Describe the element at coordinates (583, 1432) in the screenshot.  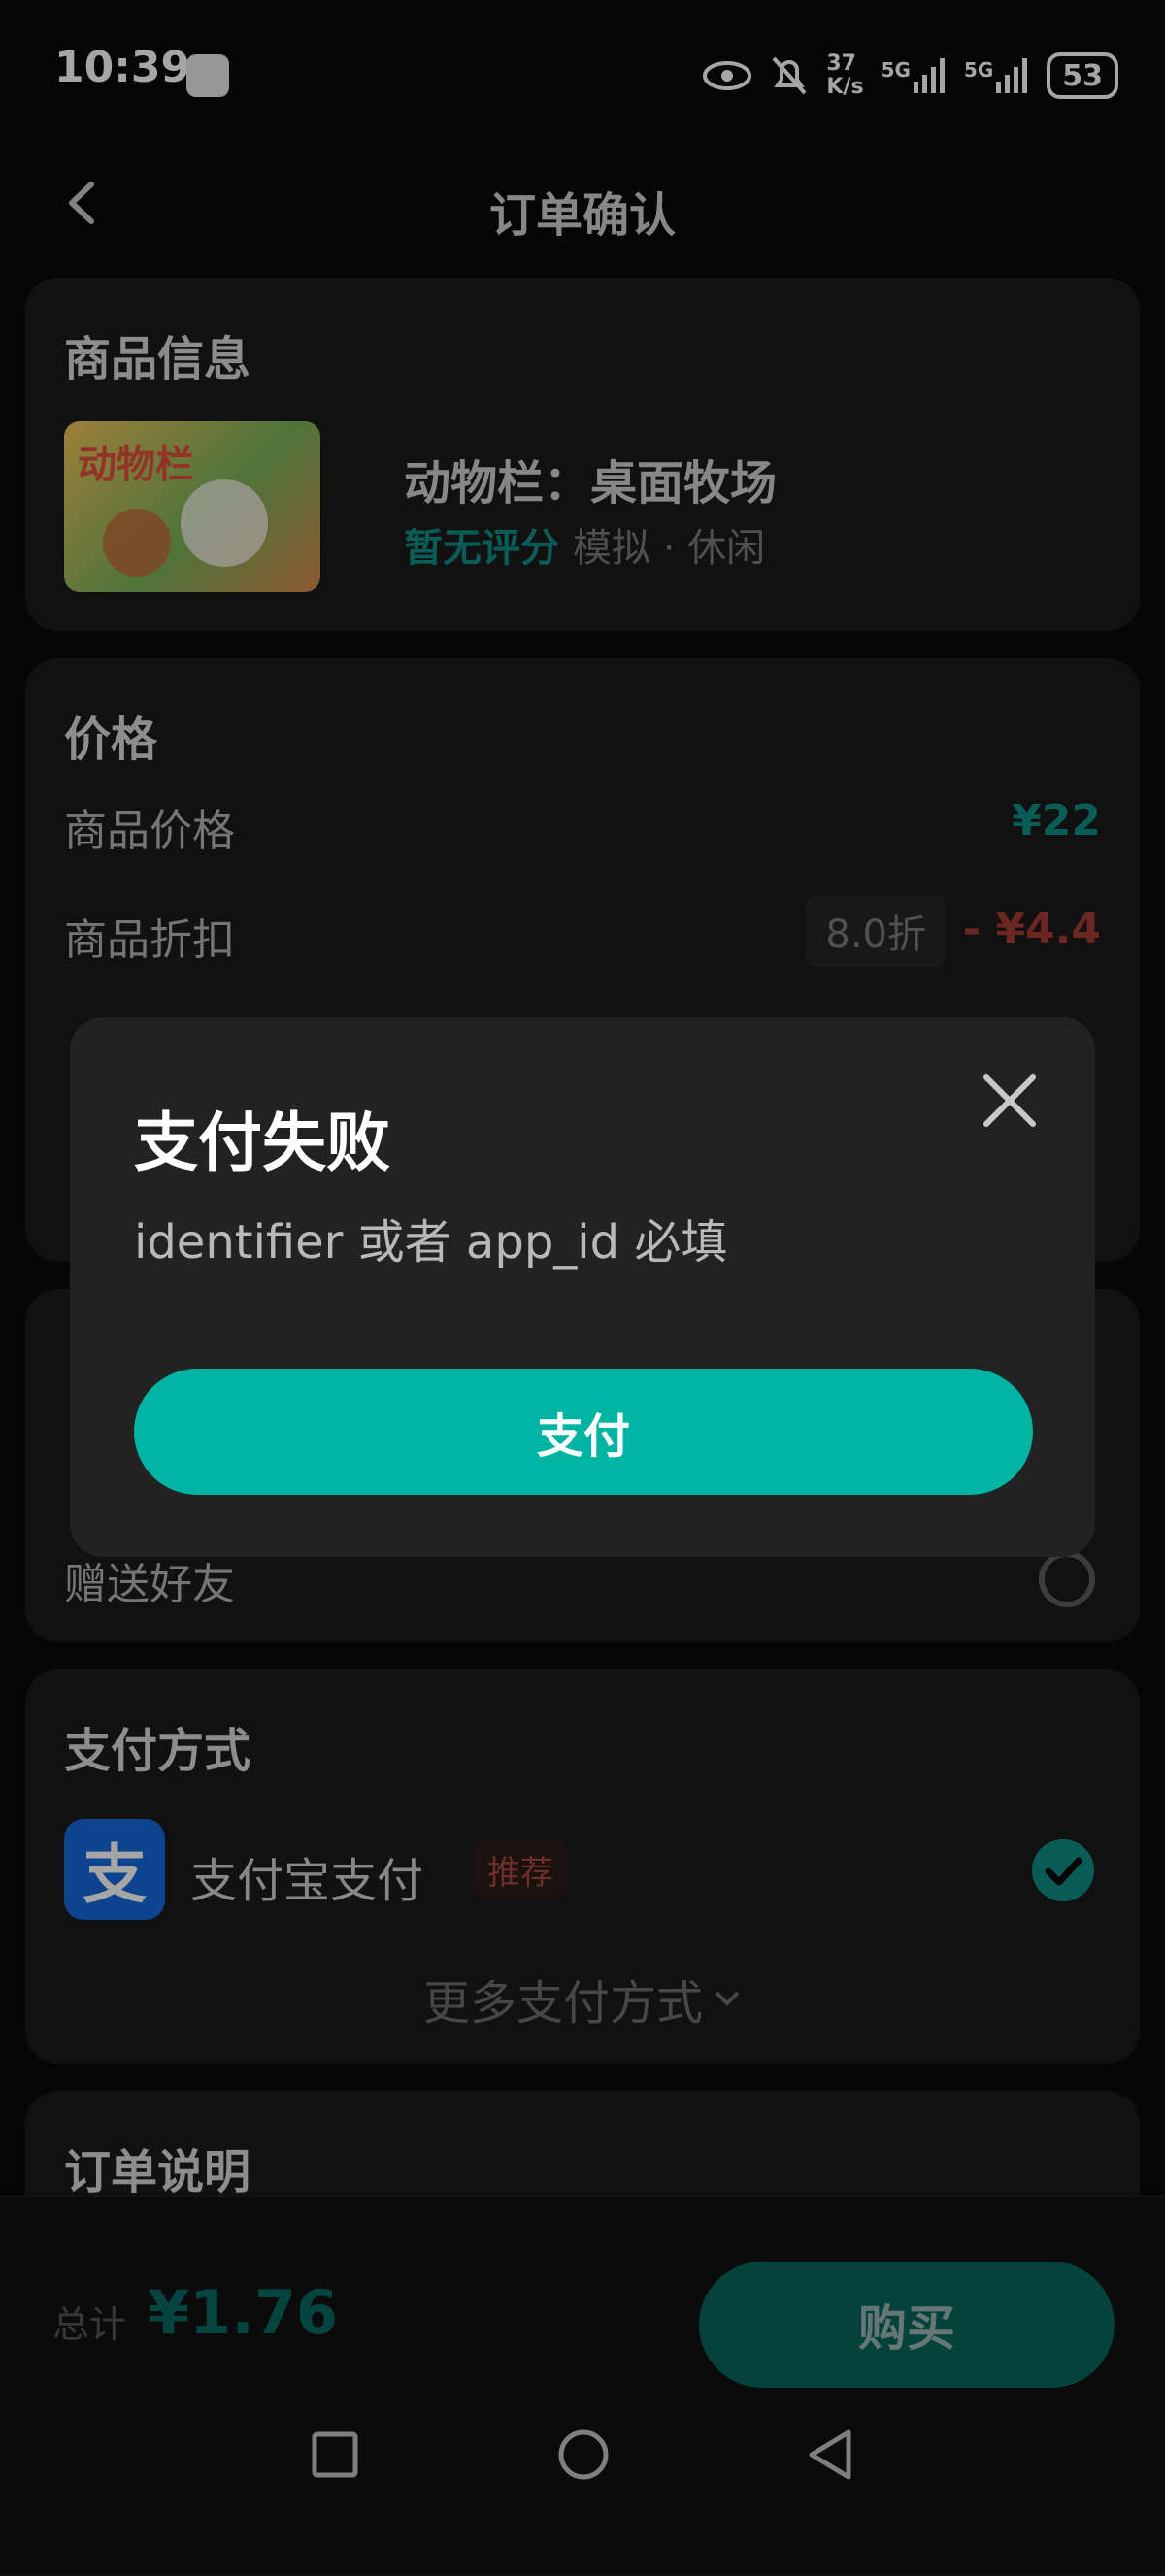
I see `pay-button: 支付` at that location.